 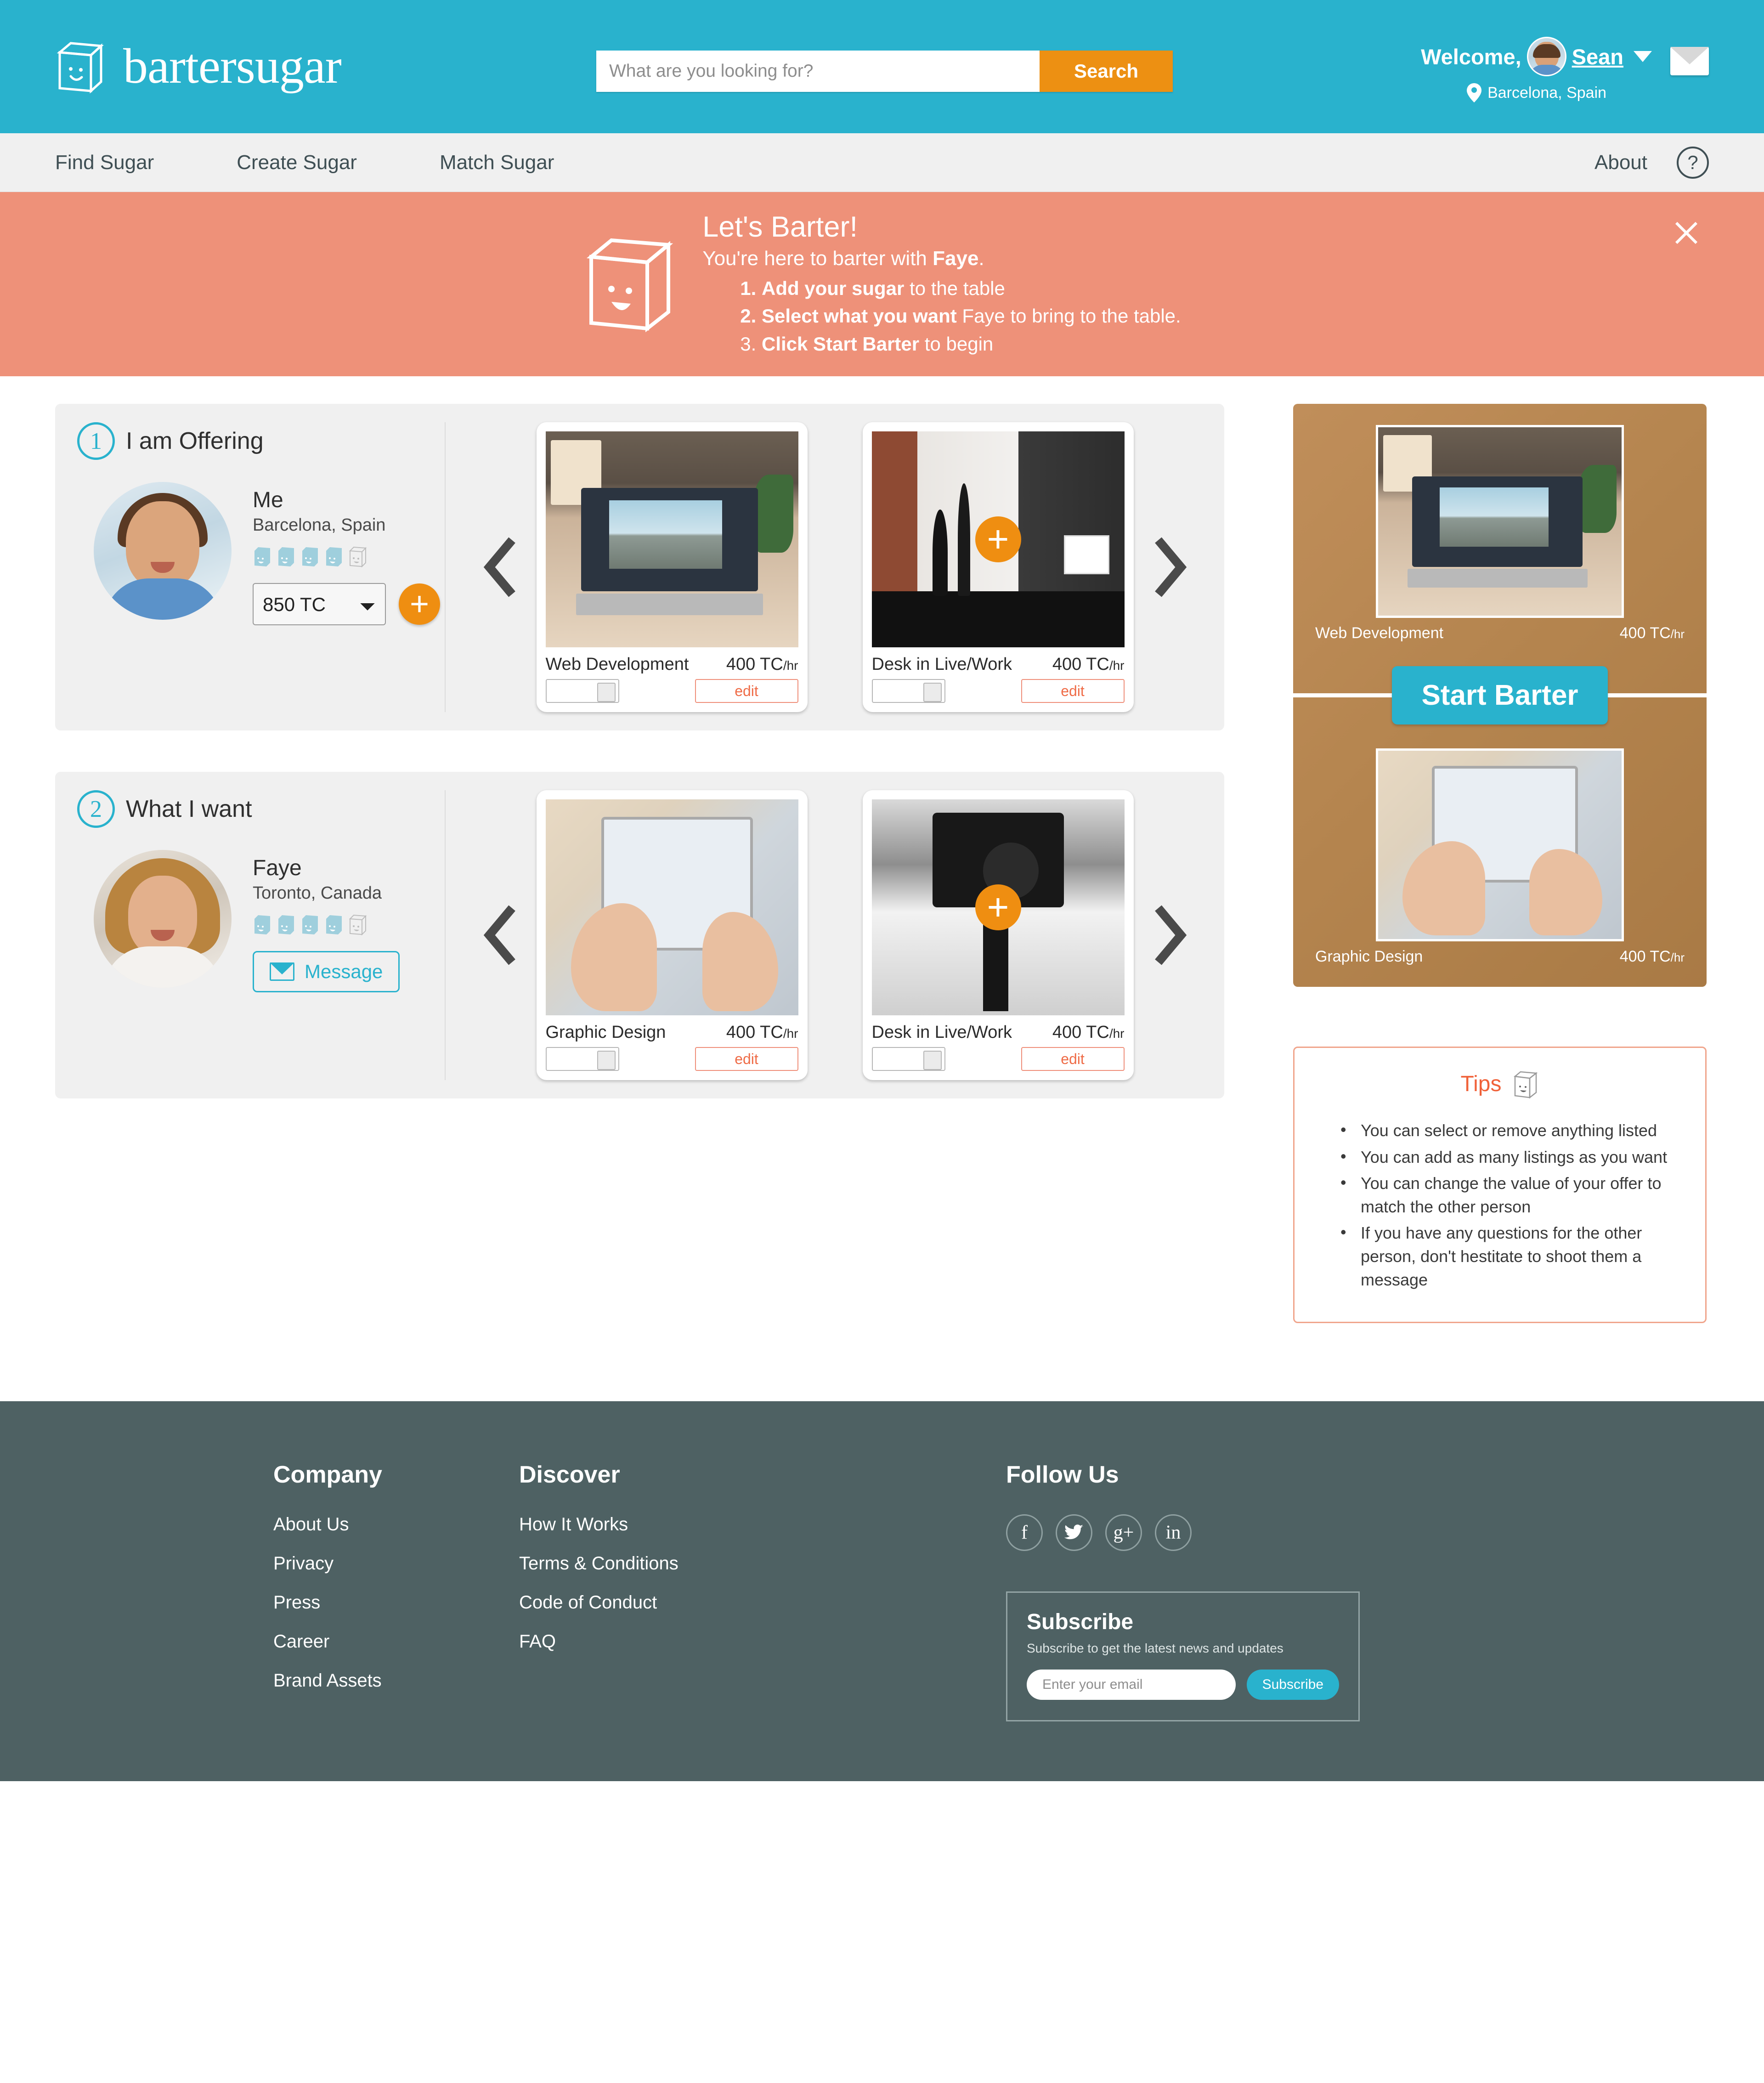 What do you see at coordinates (419, 604) in the screenshot?
I see `add-listing-button` at bounding box center [419, 604].